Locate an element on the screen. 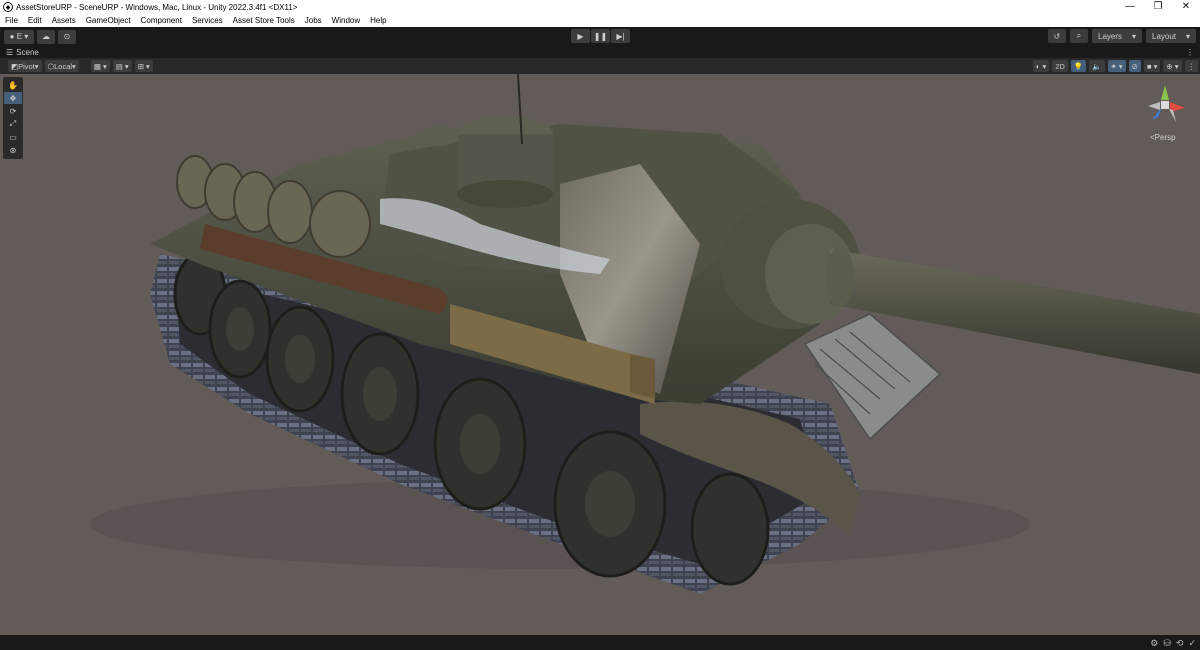  hidden-objects-toggle: ⊘ is located at coordinates (1134, 66).